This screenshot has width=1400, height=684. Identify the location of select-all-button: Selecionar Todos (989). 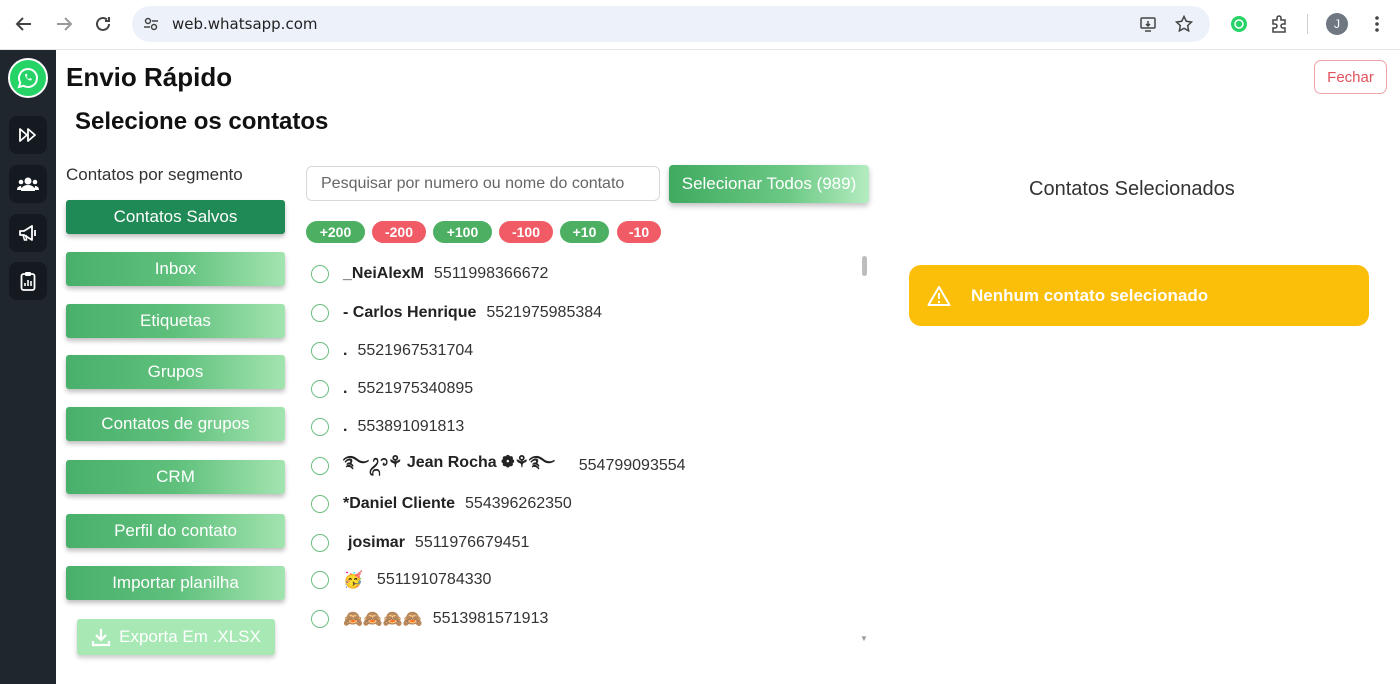
(769, 184).